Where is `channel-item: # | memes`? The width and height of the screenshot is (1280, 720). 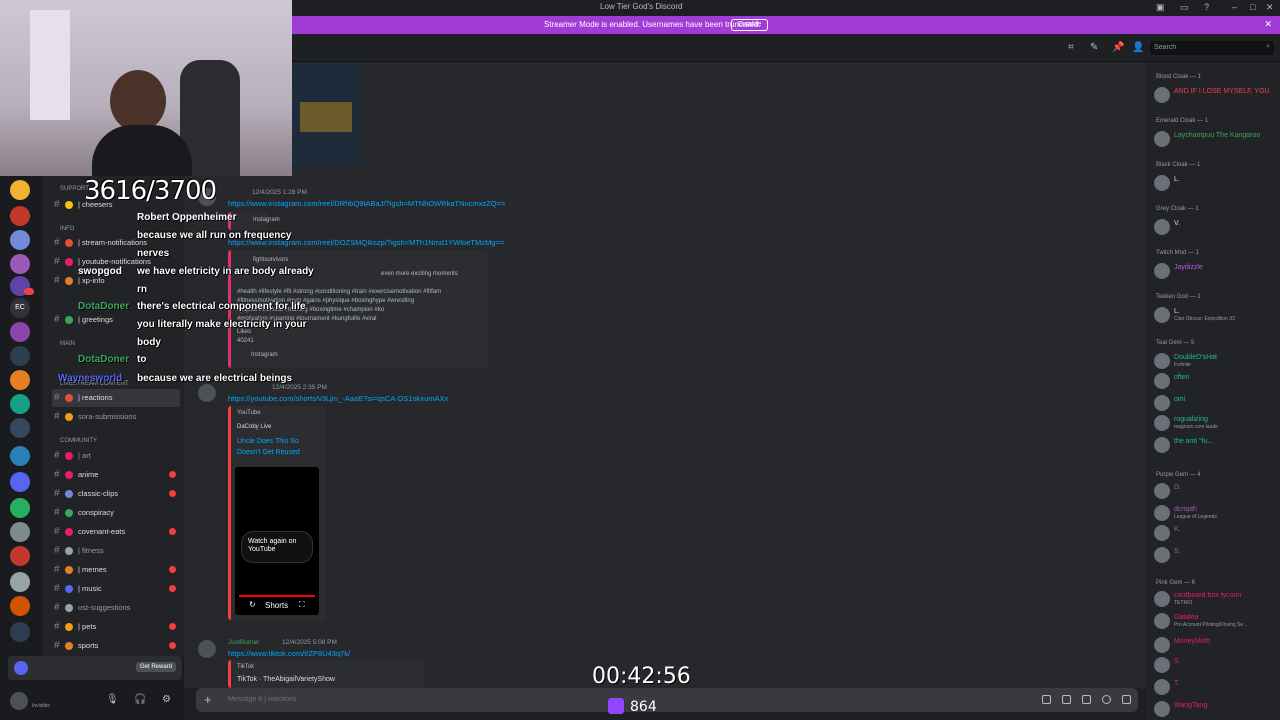 channel-item: # | memes is located at coordinates (116, 570).